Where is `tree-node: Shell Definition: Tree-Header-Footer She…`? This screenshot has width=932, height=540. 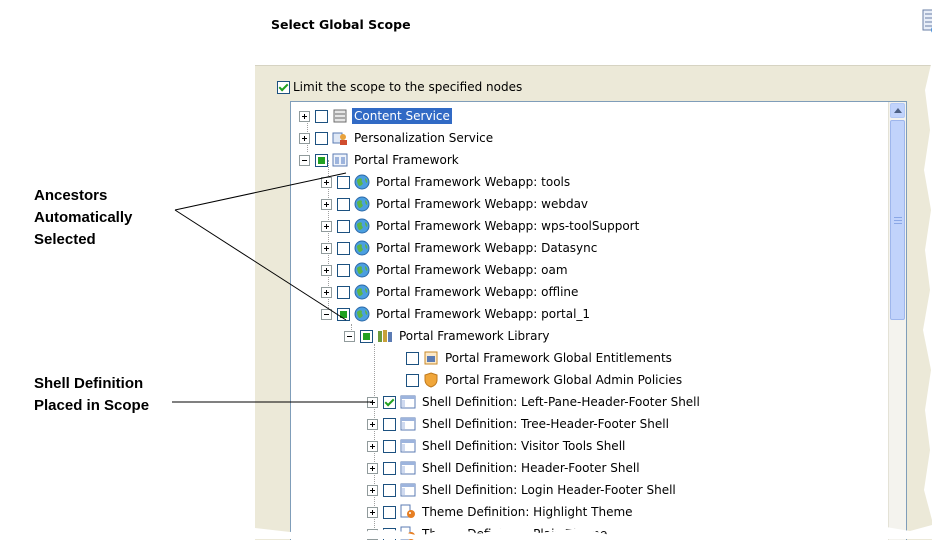 tree-node: Shell Definition: Tree-Header-Footer She… is located at coordinates (519, 424).